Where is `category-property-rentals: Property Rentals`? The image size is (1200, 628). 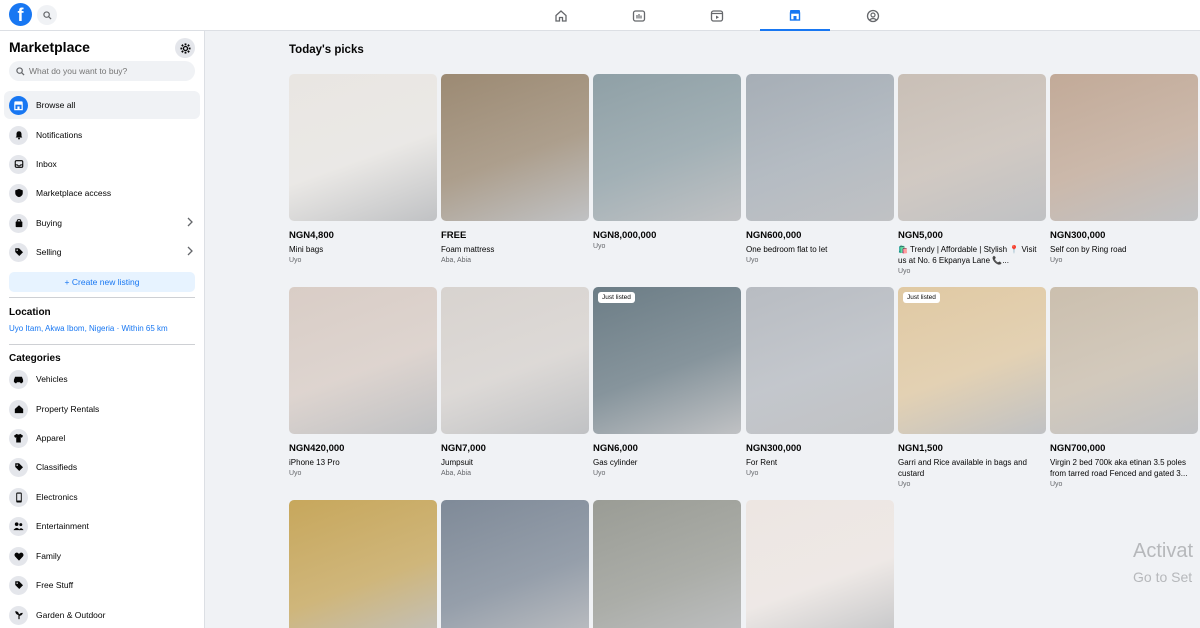
category-property-rentals: Property Rentals is located at coordinates (102, 409).